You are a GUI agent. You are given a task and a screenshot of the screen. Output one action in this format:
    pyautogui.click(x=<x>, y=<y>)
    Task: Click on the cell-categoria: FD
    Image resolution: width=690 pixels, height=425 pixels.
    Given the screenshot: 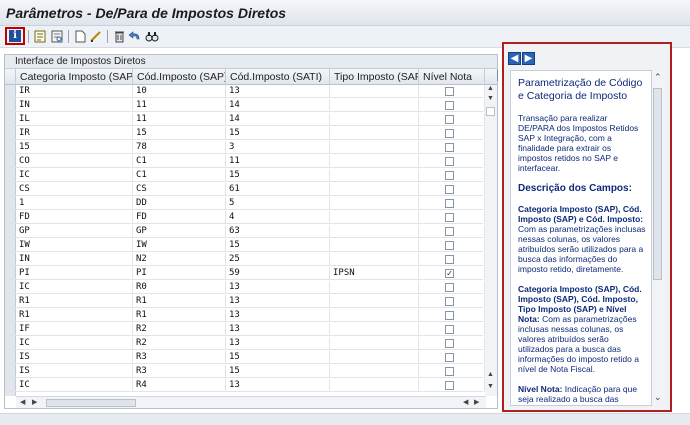 What is the action you would take?
    pyautogui.click(x=74, y=217)
    